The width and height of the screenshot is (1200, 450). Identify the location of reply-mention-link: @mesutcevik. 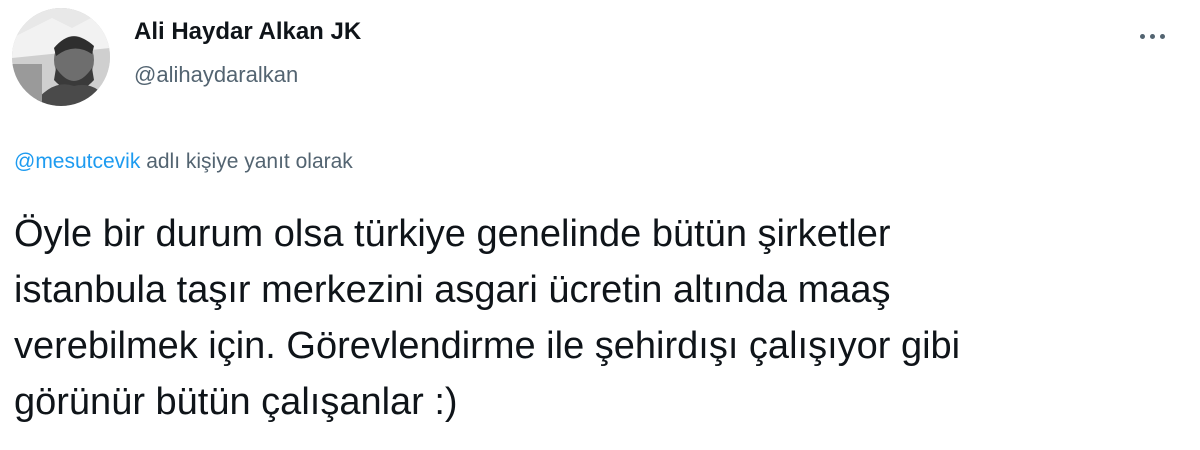
(77, 161).